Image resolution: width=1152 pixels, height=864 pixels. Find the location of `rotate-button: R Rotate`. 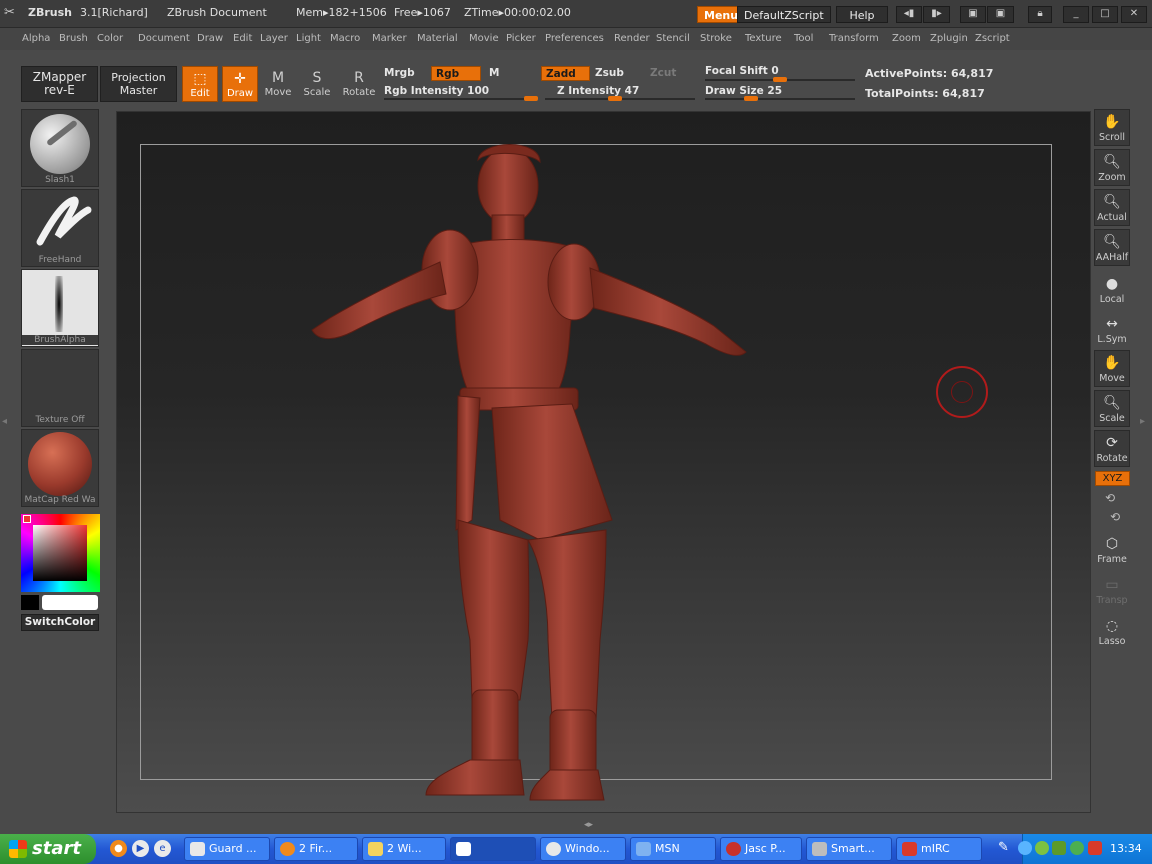

rotate-button: R Rotate is located at coordinates (359, 84).